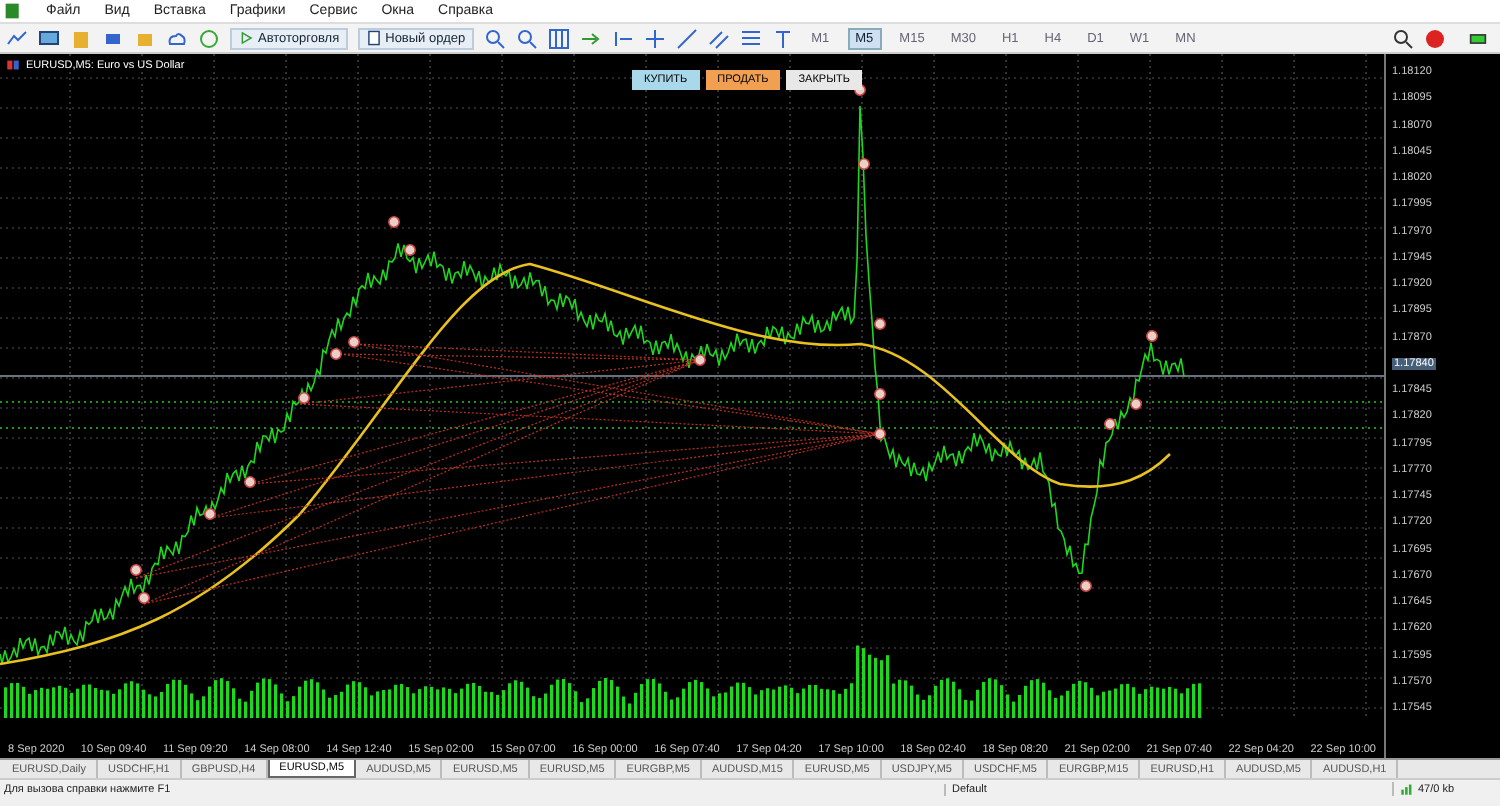  What do you see at coordinates (1403, 38) in the screenshot?
I see `search-icon` at bounding box center [1403, 38].